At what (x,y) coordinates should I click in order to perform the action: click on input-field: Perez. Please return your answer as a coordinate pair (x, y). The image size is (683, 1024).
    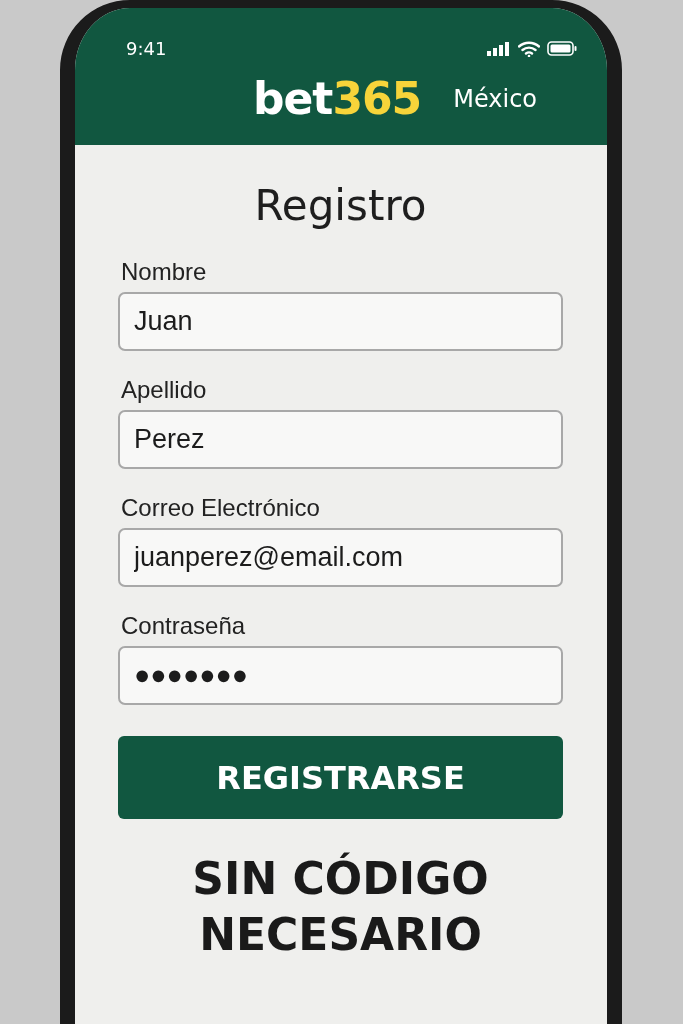
    Looking at the image, I should click on (340, 439).